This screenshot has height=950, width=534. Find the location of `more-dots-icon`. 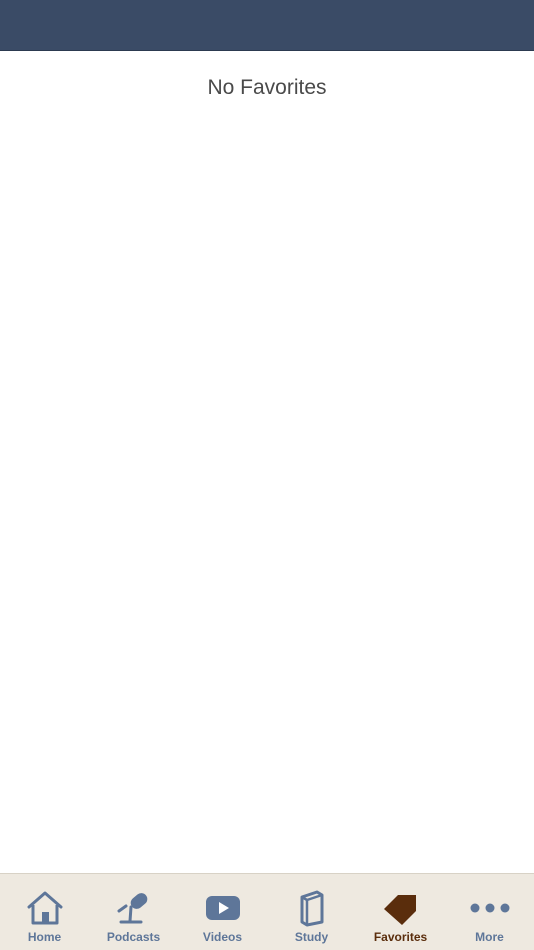

more-dots-icon is located at coordinates (490, 908).